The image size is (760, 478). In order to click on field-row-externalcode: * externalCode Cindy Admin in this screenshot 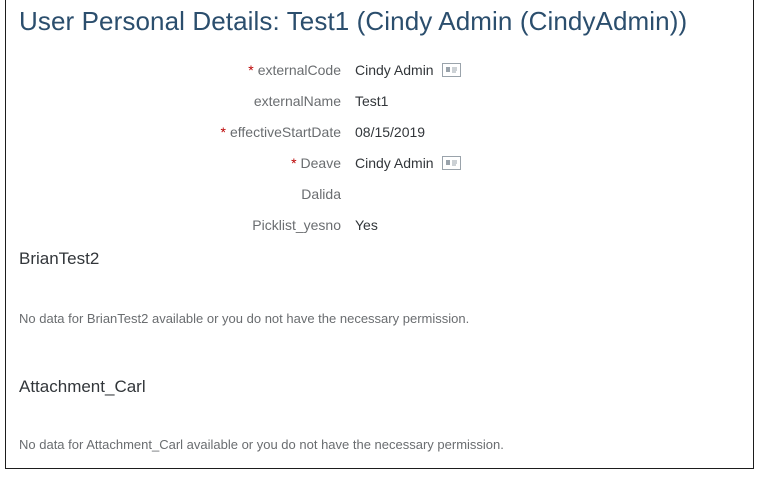, I will do `click(379, 73)`.